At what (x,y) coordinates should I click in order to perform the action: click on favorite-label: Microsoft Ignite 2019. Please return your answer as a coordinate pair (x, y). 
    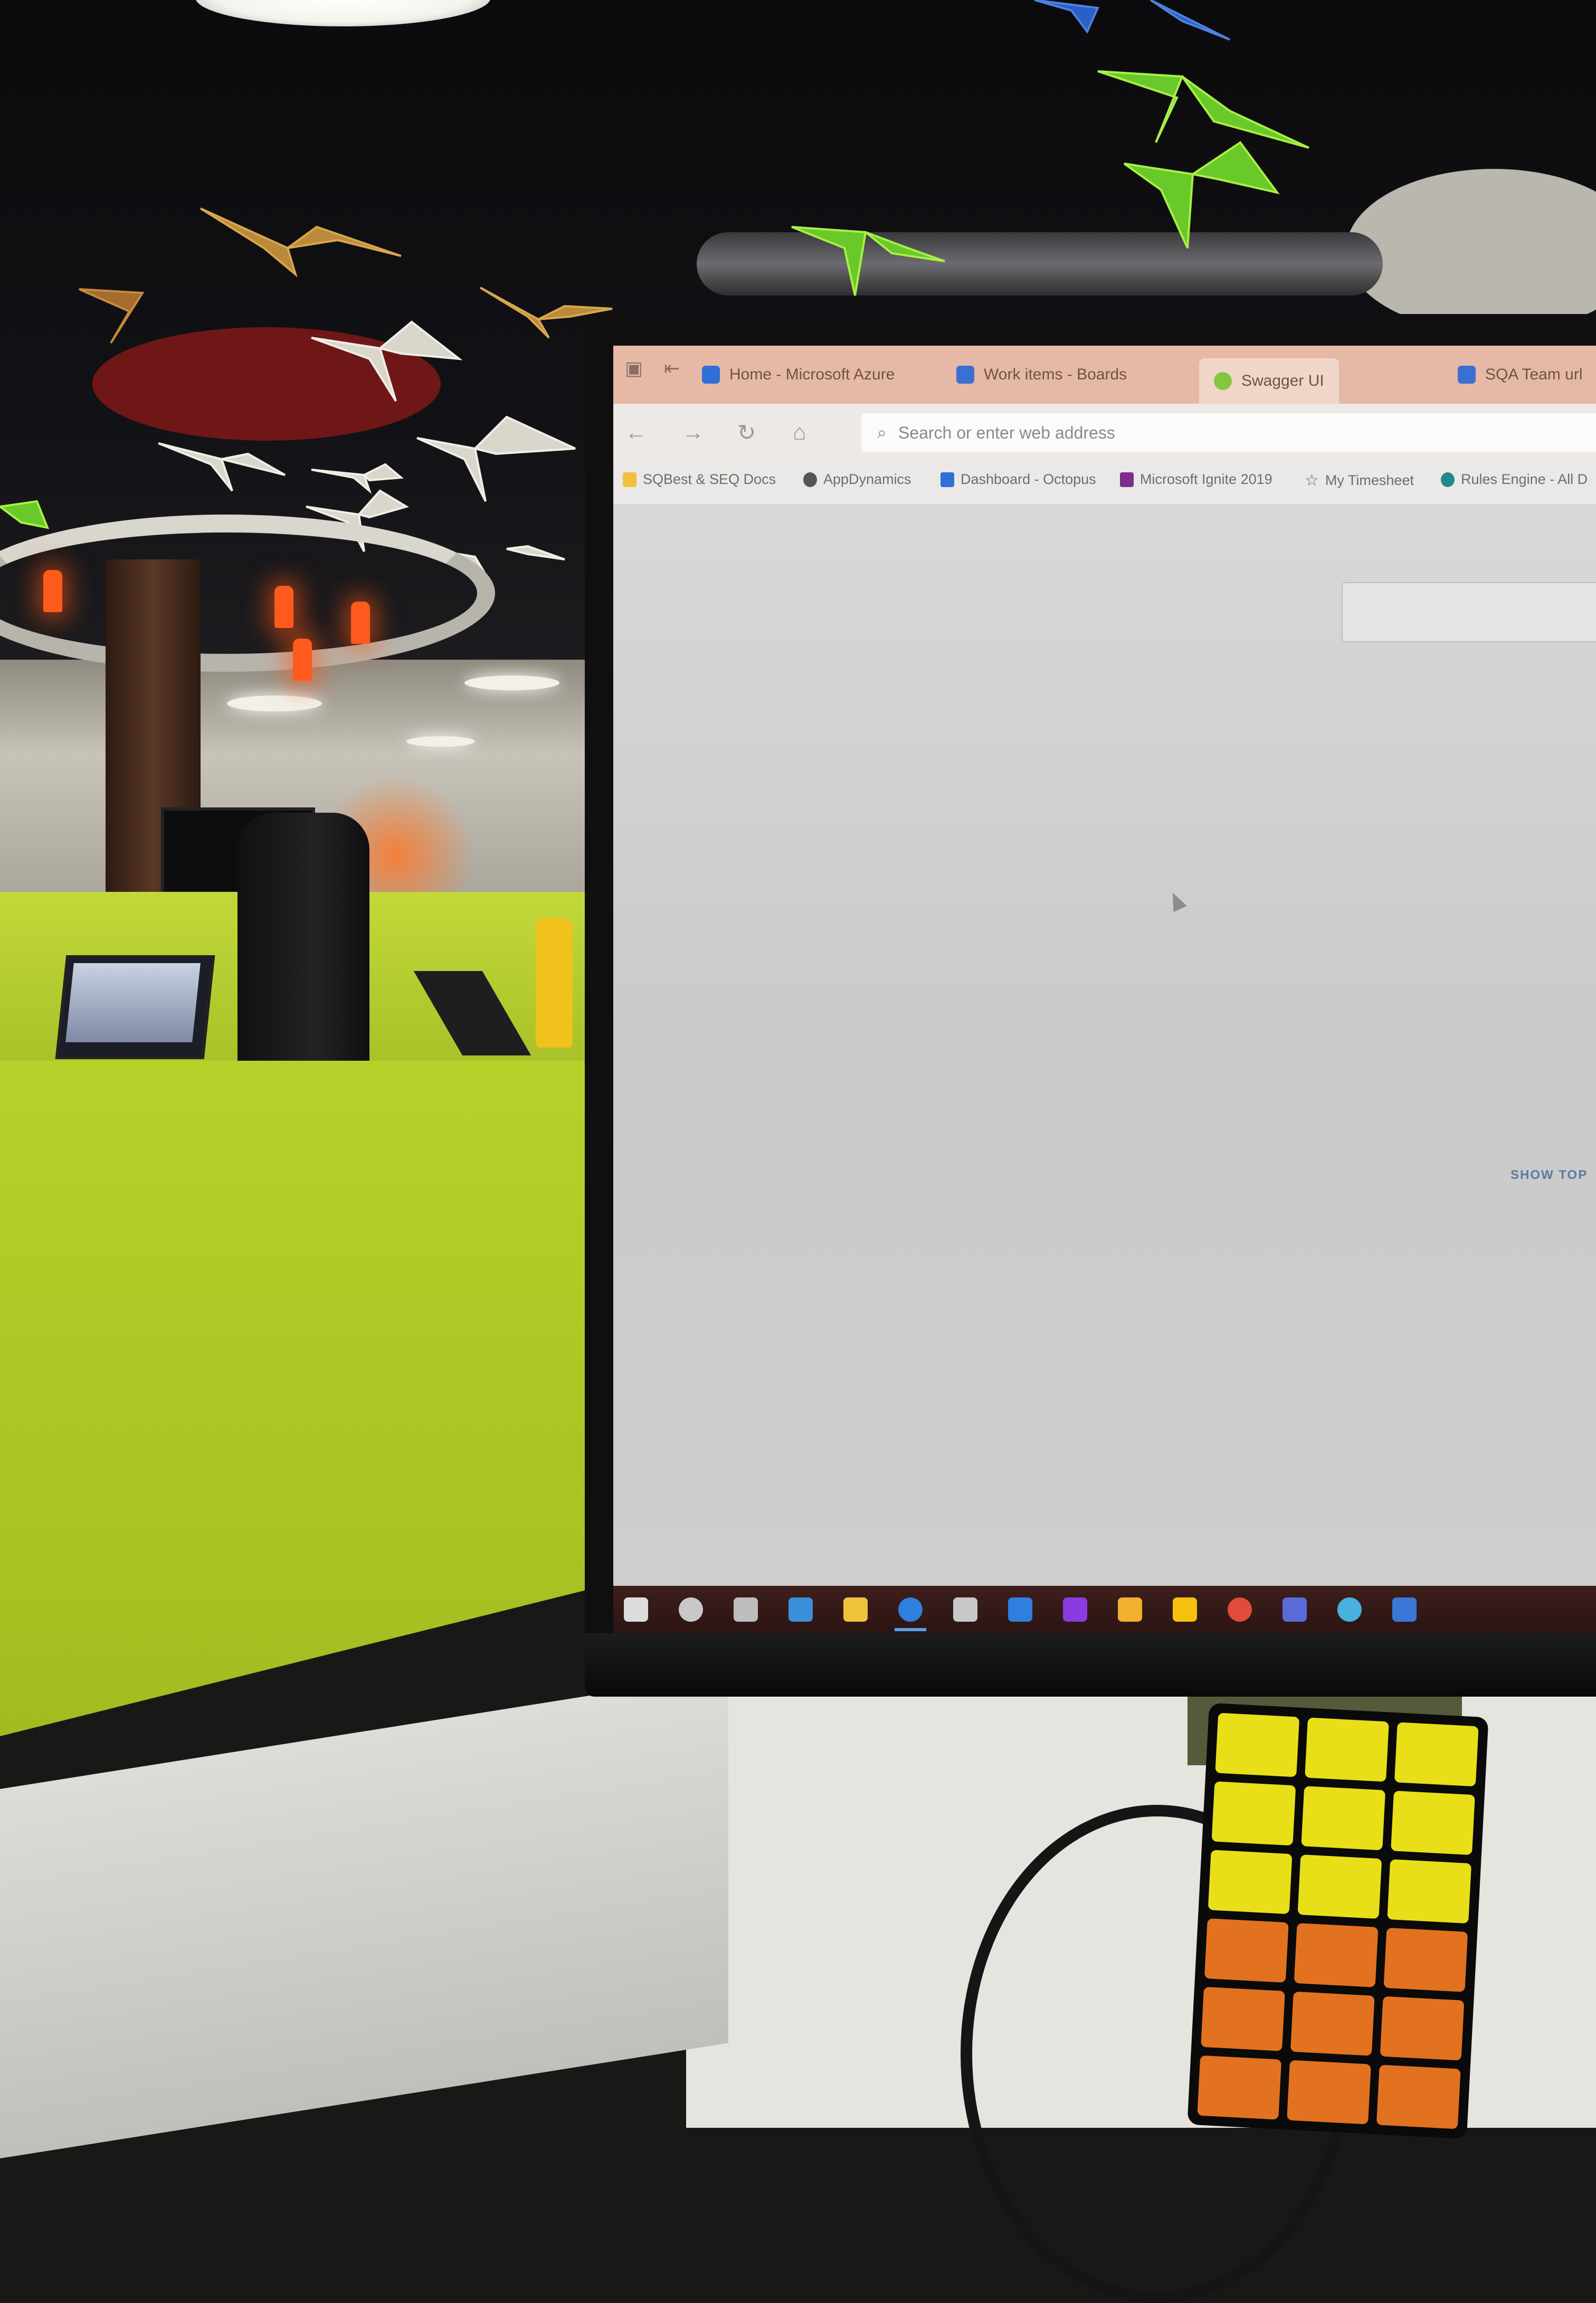
    Looking at the image, I should click on (1206, 479).